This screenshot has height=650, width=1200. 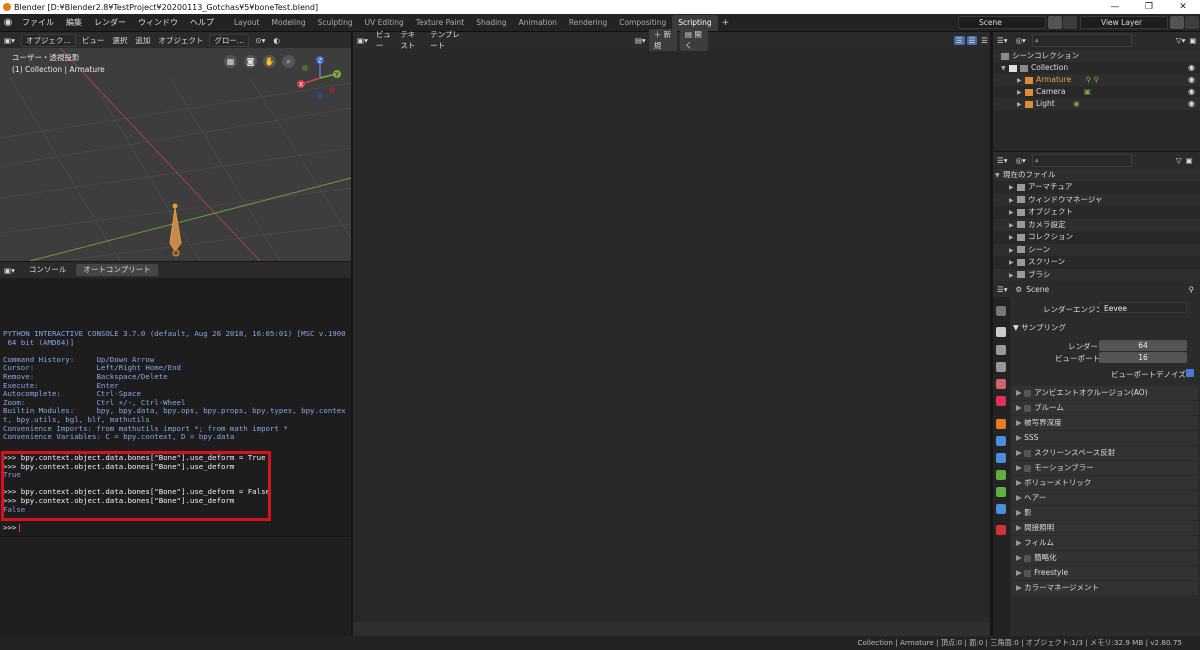 I want to click on editor-type-icon: ▣▾, so click(x=9, y=40).